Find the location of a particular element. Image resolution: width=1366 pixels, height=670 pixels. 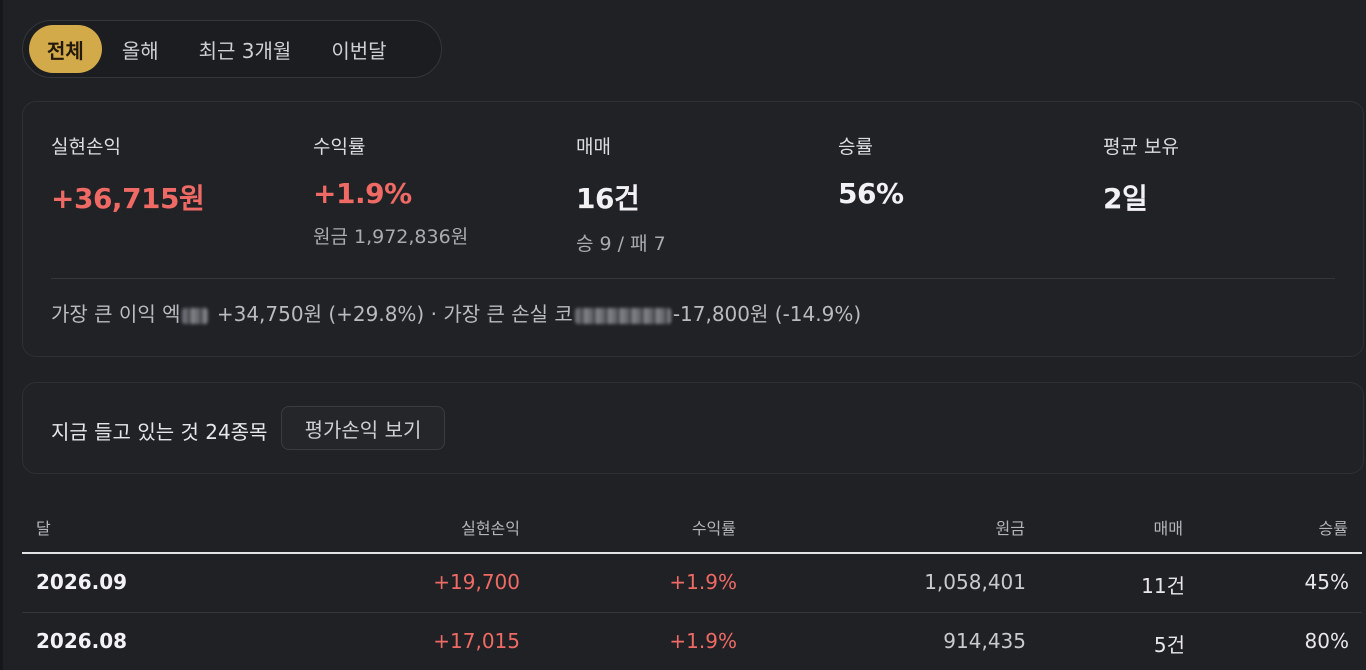

stat-realized: 실현손익 +36,715원 is located at coordinates (128, 174).